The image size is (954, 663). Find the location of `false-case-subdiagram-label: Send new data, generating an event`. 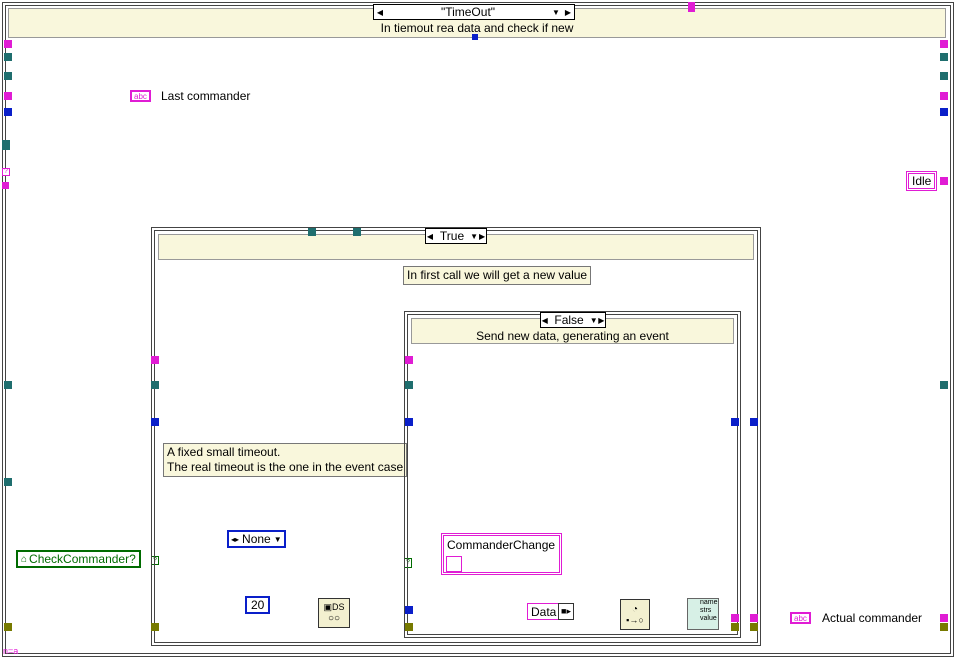

false-case-subdiagram-label: Send new data, generating an event is located at coordinates (572, 336).